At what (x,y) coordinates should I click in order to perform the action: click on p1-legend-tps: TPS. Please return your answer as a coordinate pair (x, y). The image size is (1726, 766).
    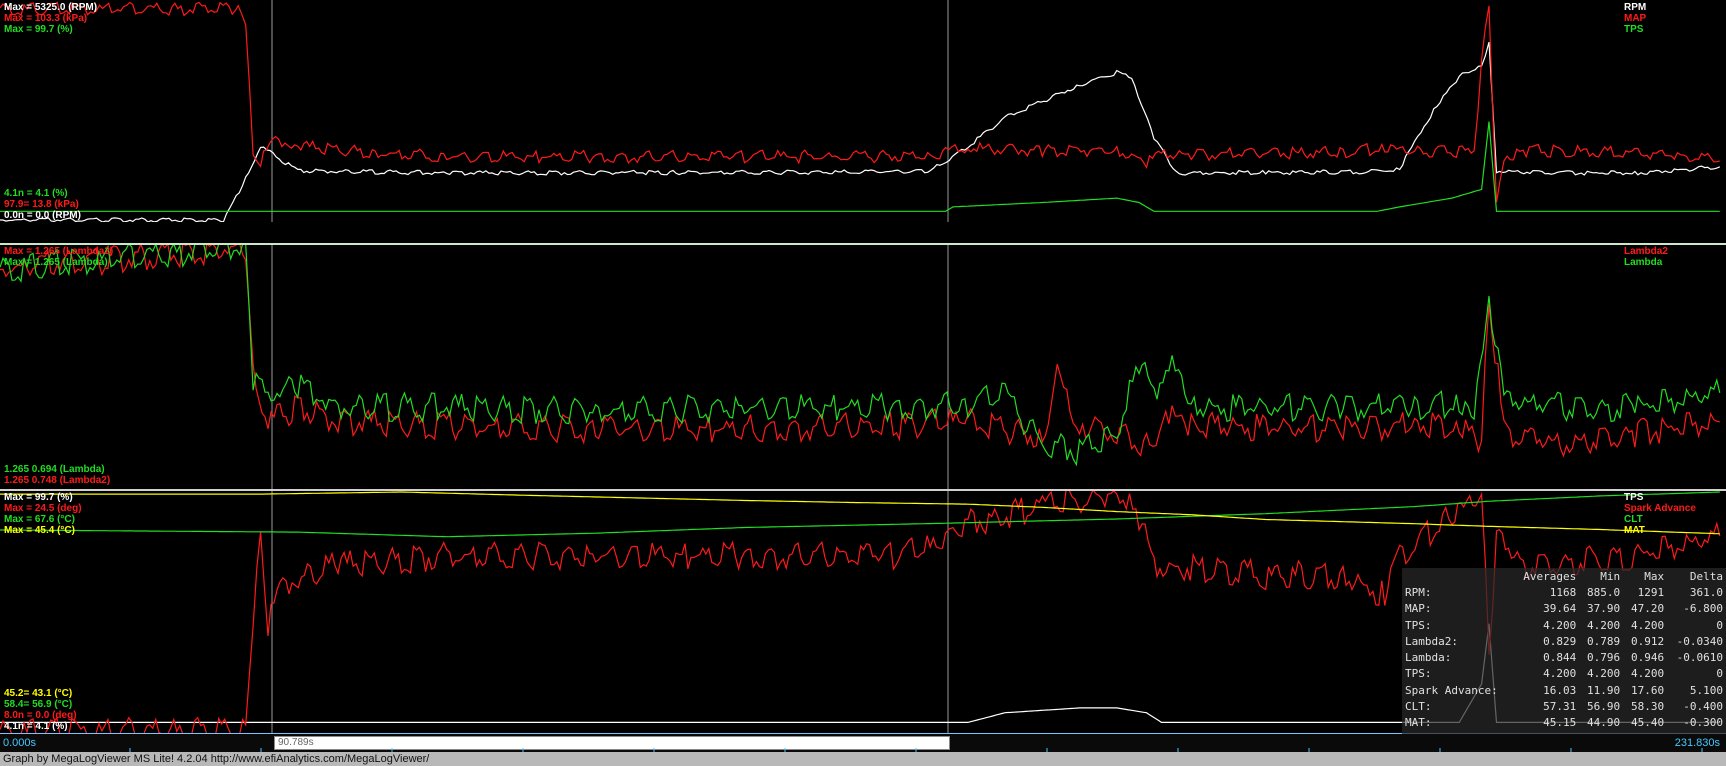
    Looking at the image, I should click on (1634, 29).